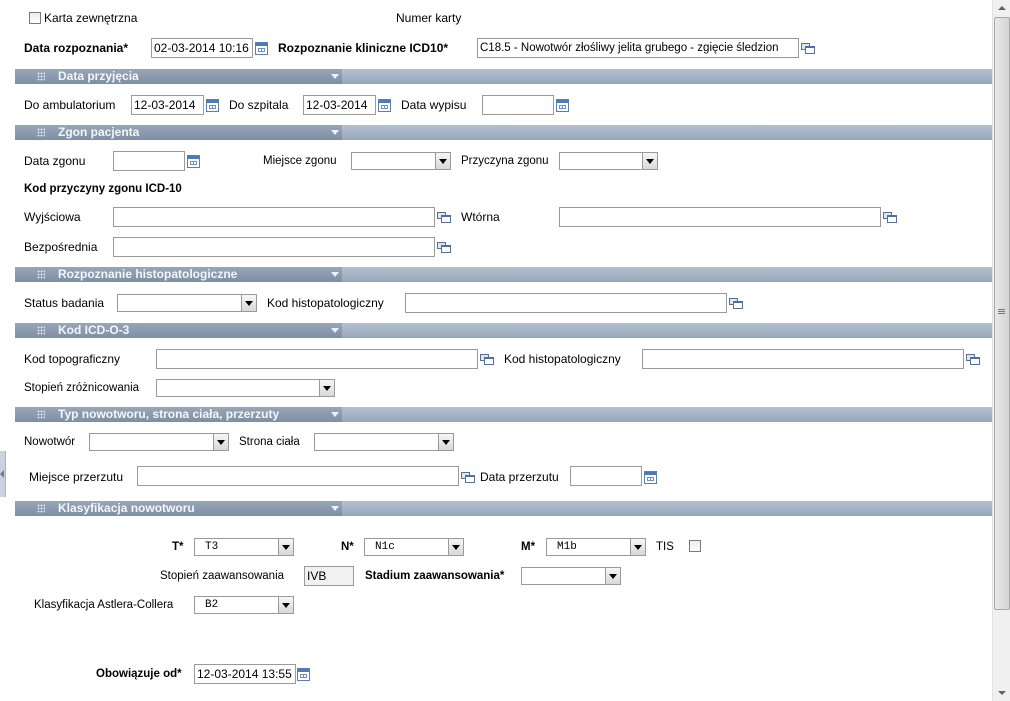 The width and height of the screenshot is (1010, 701). Describe the element at coordinates (70, 105) in the screenshot. I see `outpatient-label: Do ambulatorium` at that location.